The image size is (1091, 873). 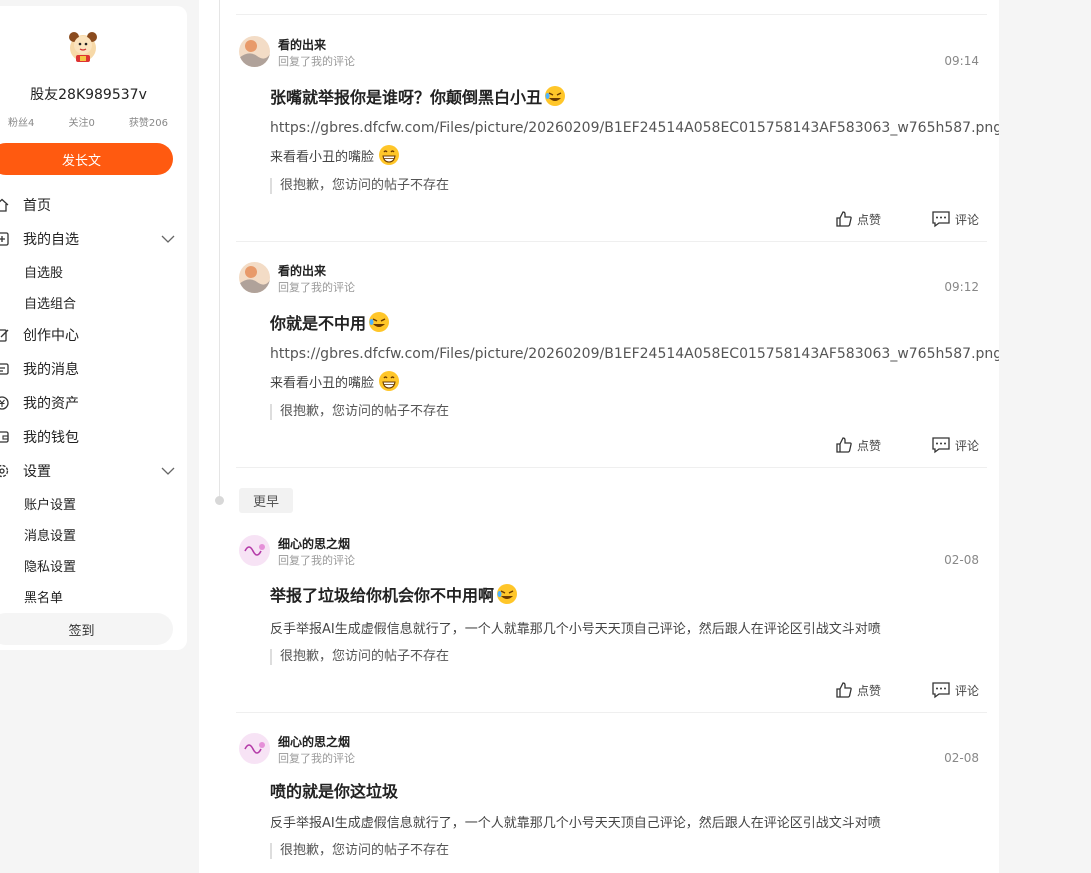 I want to click on reply-title: 举报了垃圾给你机会你不中用啊, so click(x=394, y=594).